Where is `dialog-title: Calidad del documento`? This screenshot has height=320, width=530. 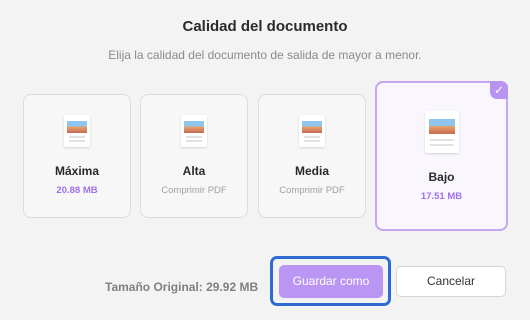
dialog-title: Calidad del documento is located at coordinates (265, 26).